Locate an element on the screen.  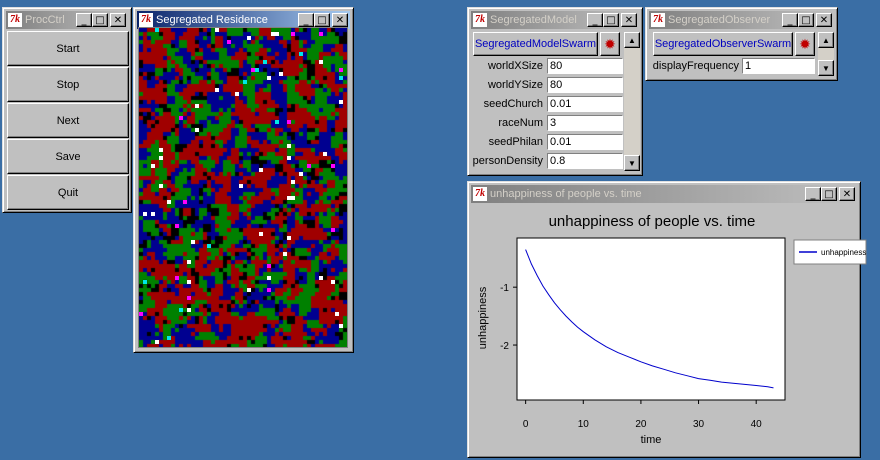
displayfrequency-field: 1 is located at coordinates (778, 66).